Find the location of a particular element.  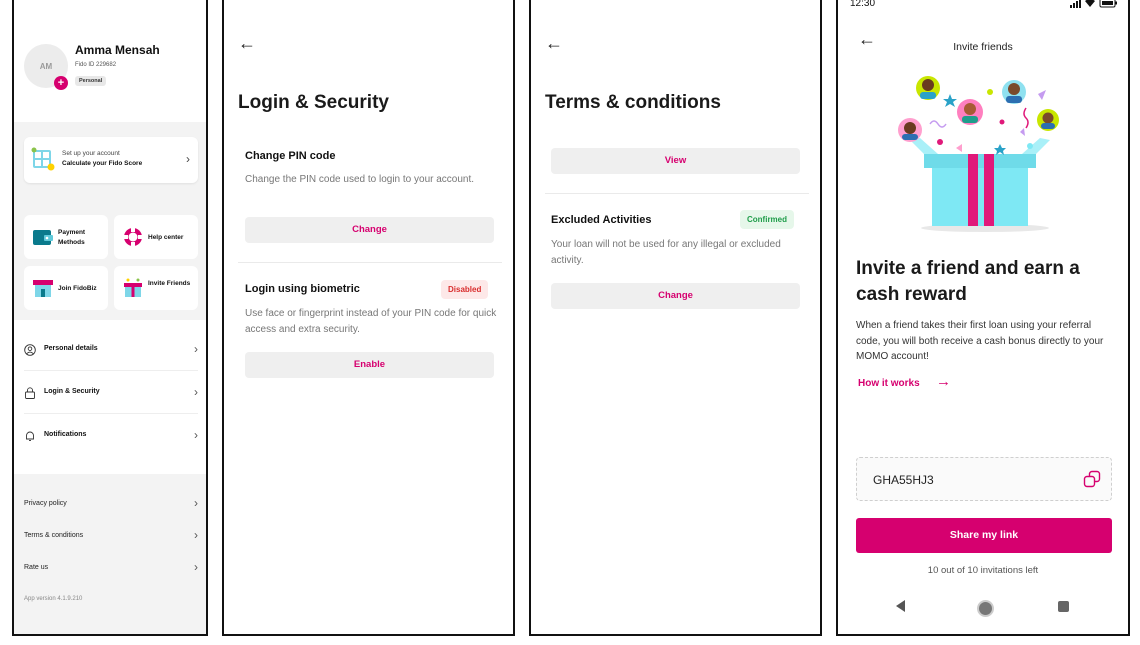

gift-icon is located at coordinates (133, 287).